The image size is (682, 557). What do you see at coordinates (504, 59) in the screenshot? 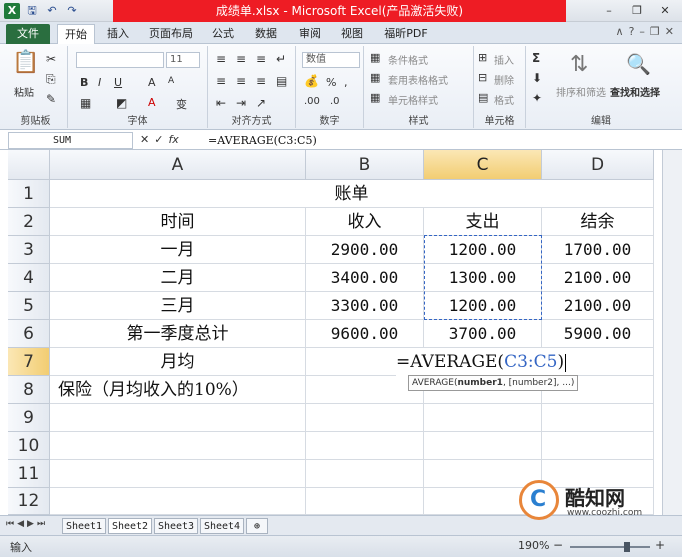
I see `insert-cells-button: 插入` at bounding box center [504, 59].